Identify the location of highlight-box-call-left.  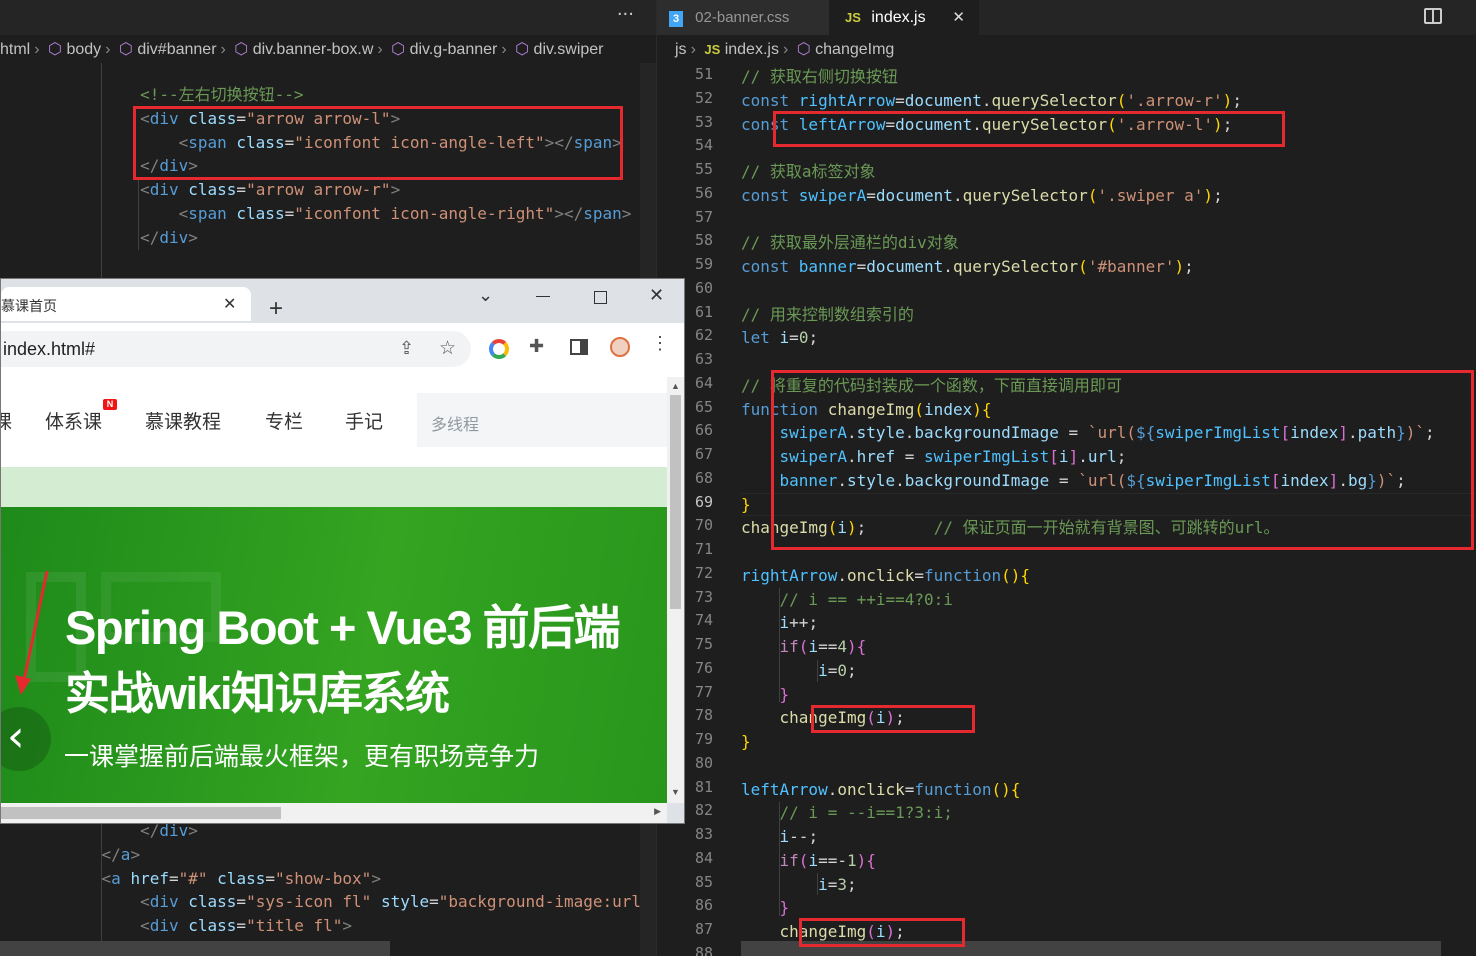
(882, 932).